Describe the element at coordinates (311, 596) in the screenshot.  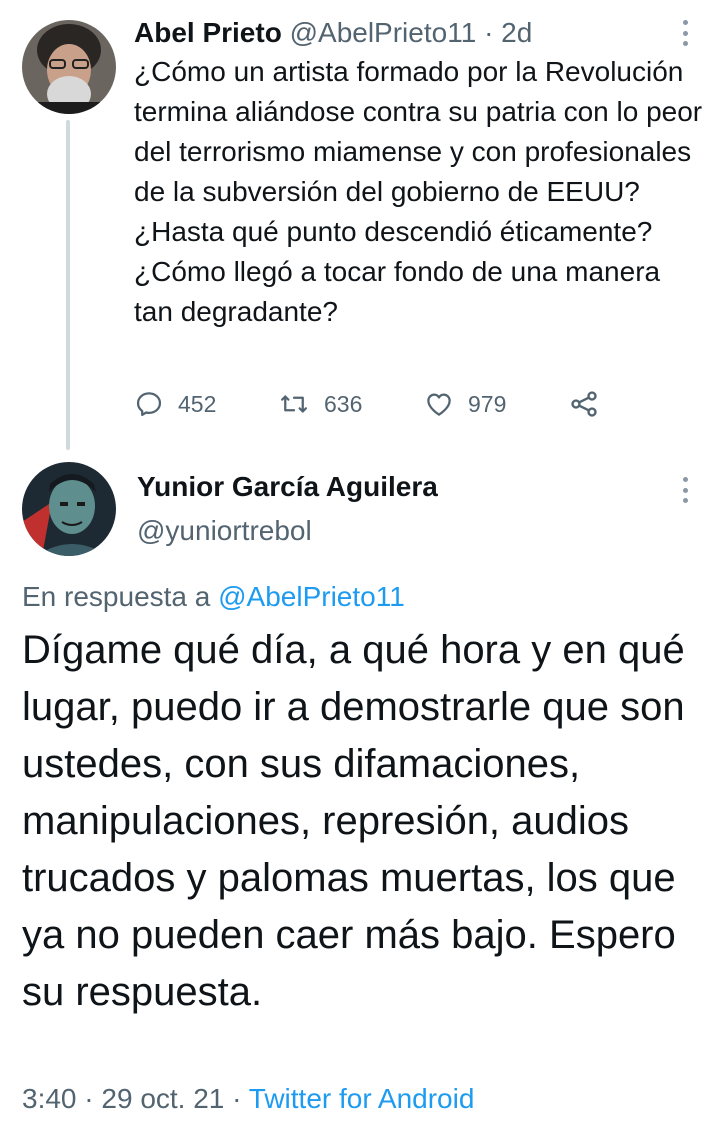
I see `reply-to-handle-link: @AbelPrieto11` at that location.